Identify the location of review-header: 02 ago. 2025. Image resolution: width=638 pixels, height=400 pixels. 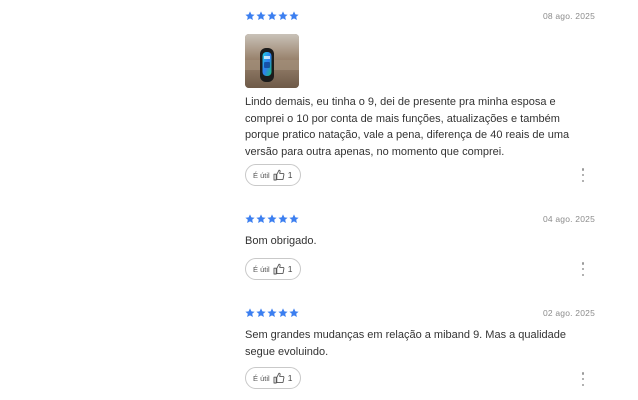
(421, 313).